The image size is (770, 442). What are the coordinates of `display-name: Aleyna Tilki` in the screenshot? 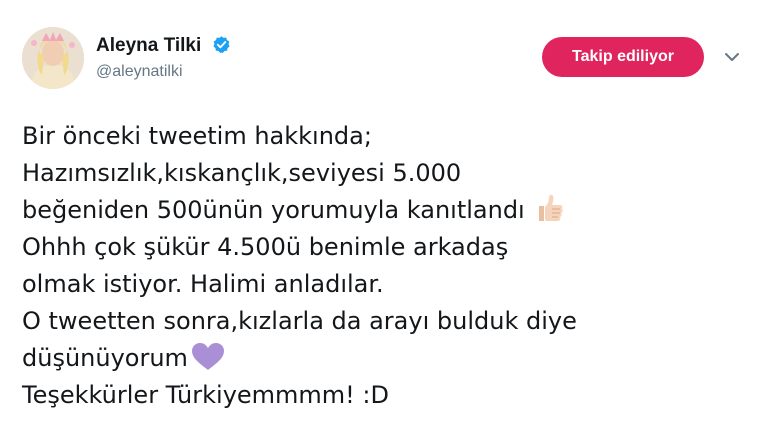 It's located at (148, 45).